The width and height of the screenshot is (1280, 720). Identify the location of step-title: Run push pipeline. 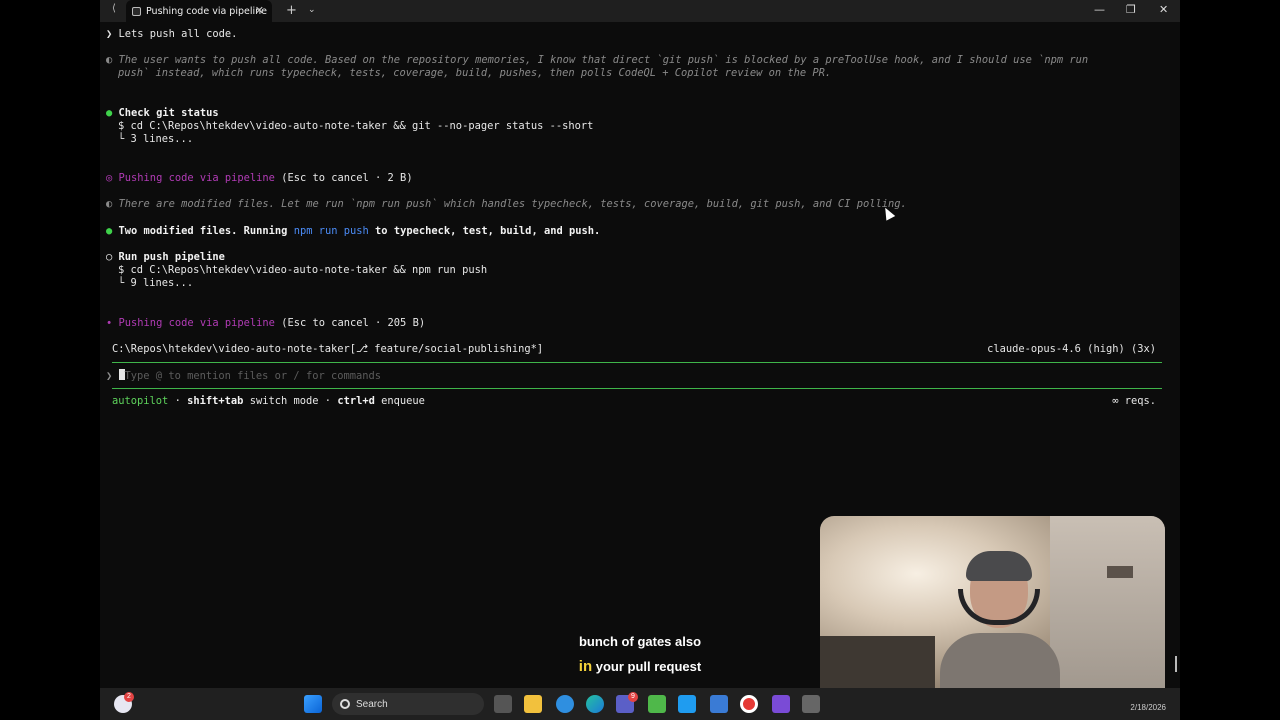
(171, 257).